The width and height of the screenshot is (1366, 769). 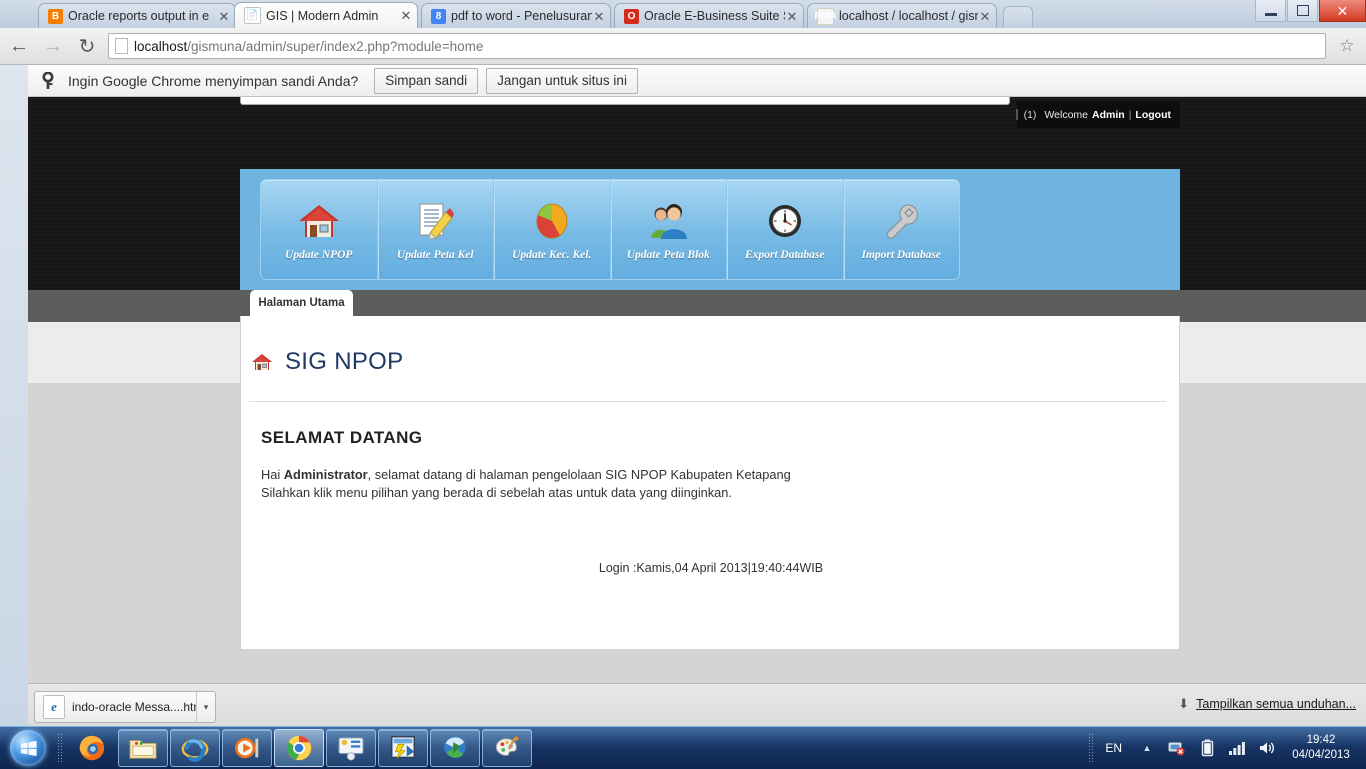 What do you see at coordinates (1184, 703) in the screenshot?
I see `download-arrow-icon: ⬇` at bounding box center [1184, 703].